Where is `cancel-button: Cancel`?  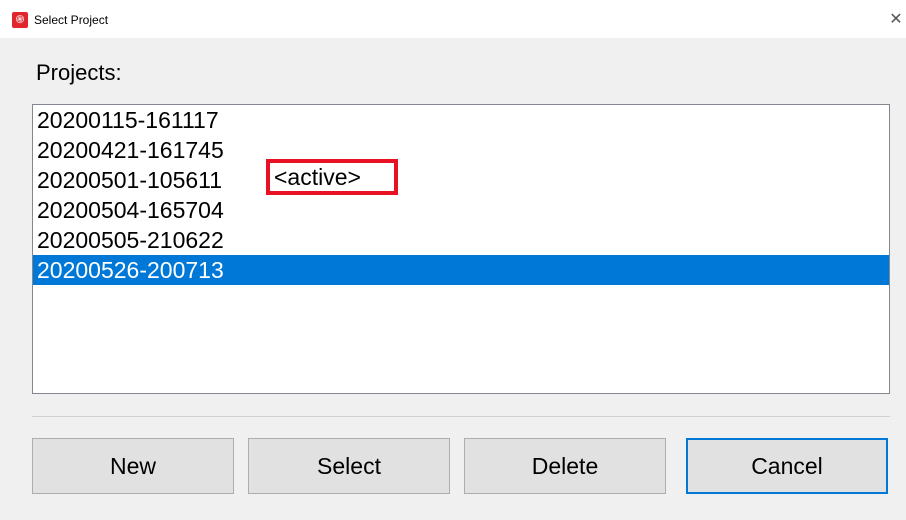 cancel-button: Cancel is located at coordinates (787, 466).